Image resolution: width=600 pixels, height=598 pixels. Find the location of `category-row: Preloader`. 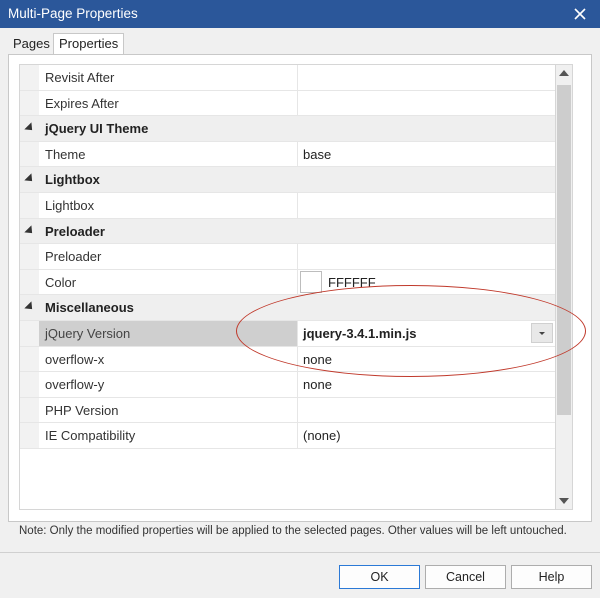

category-row: Preloader is located at coordinates (287, 231).